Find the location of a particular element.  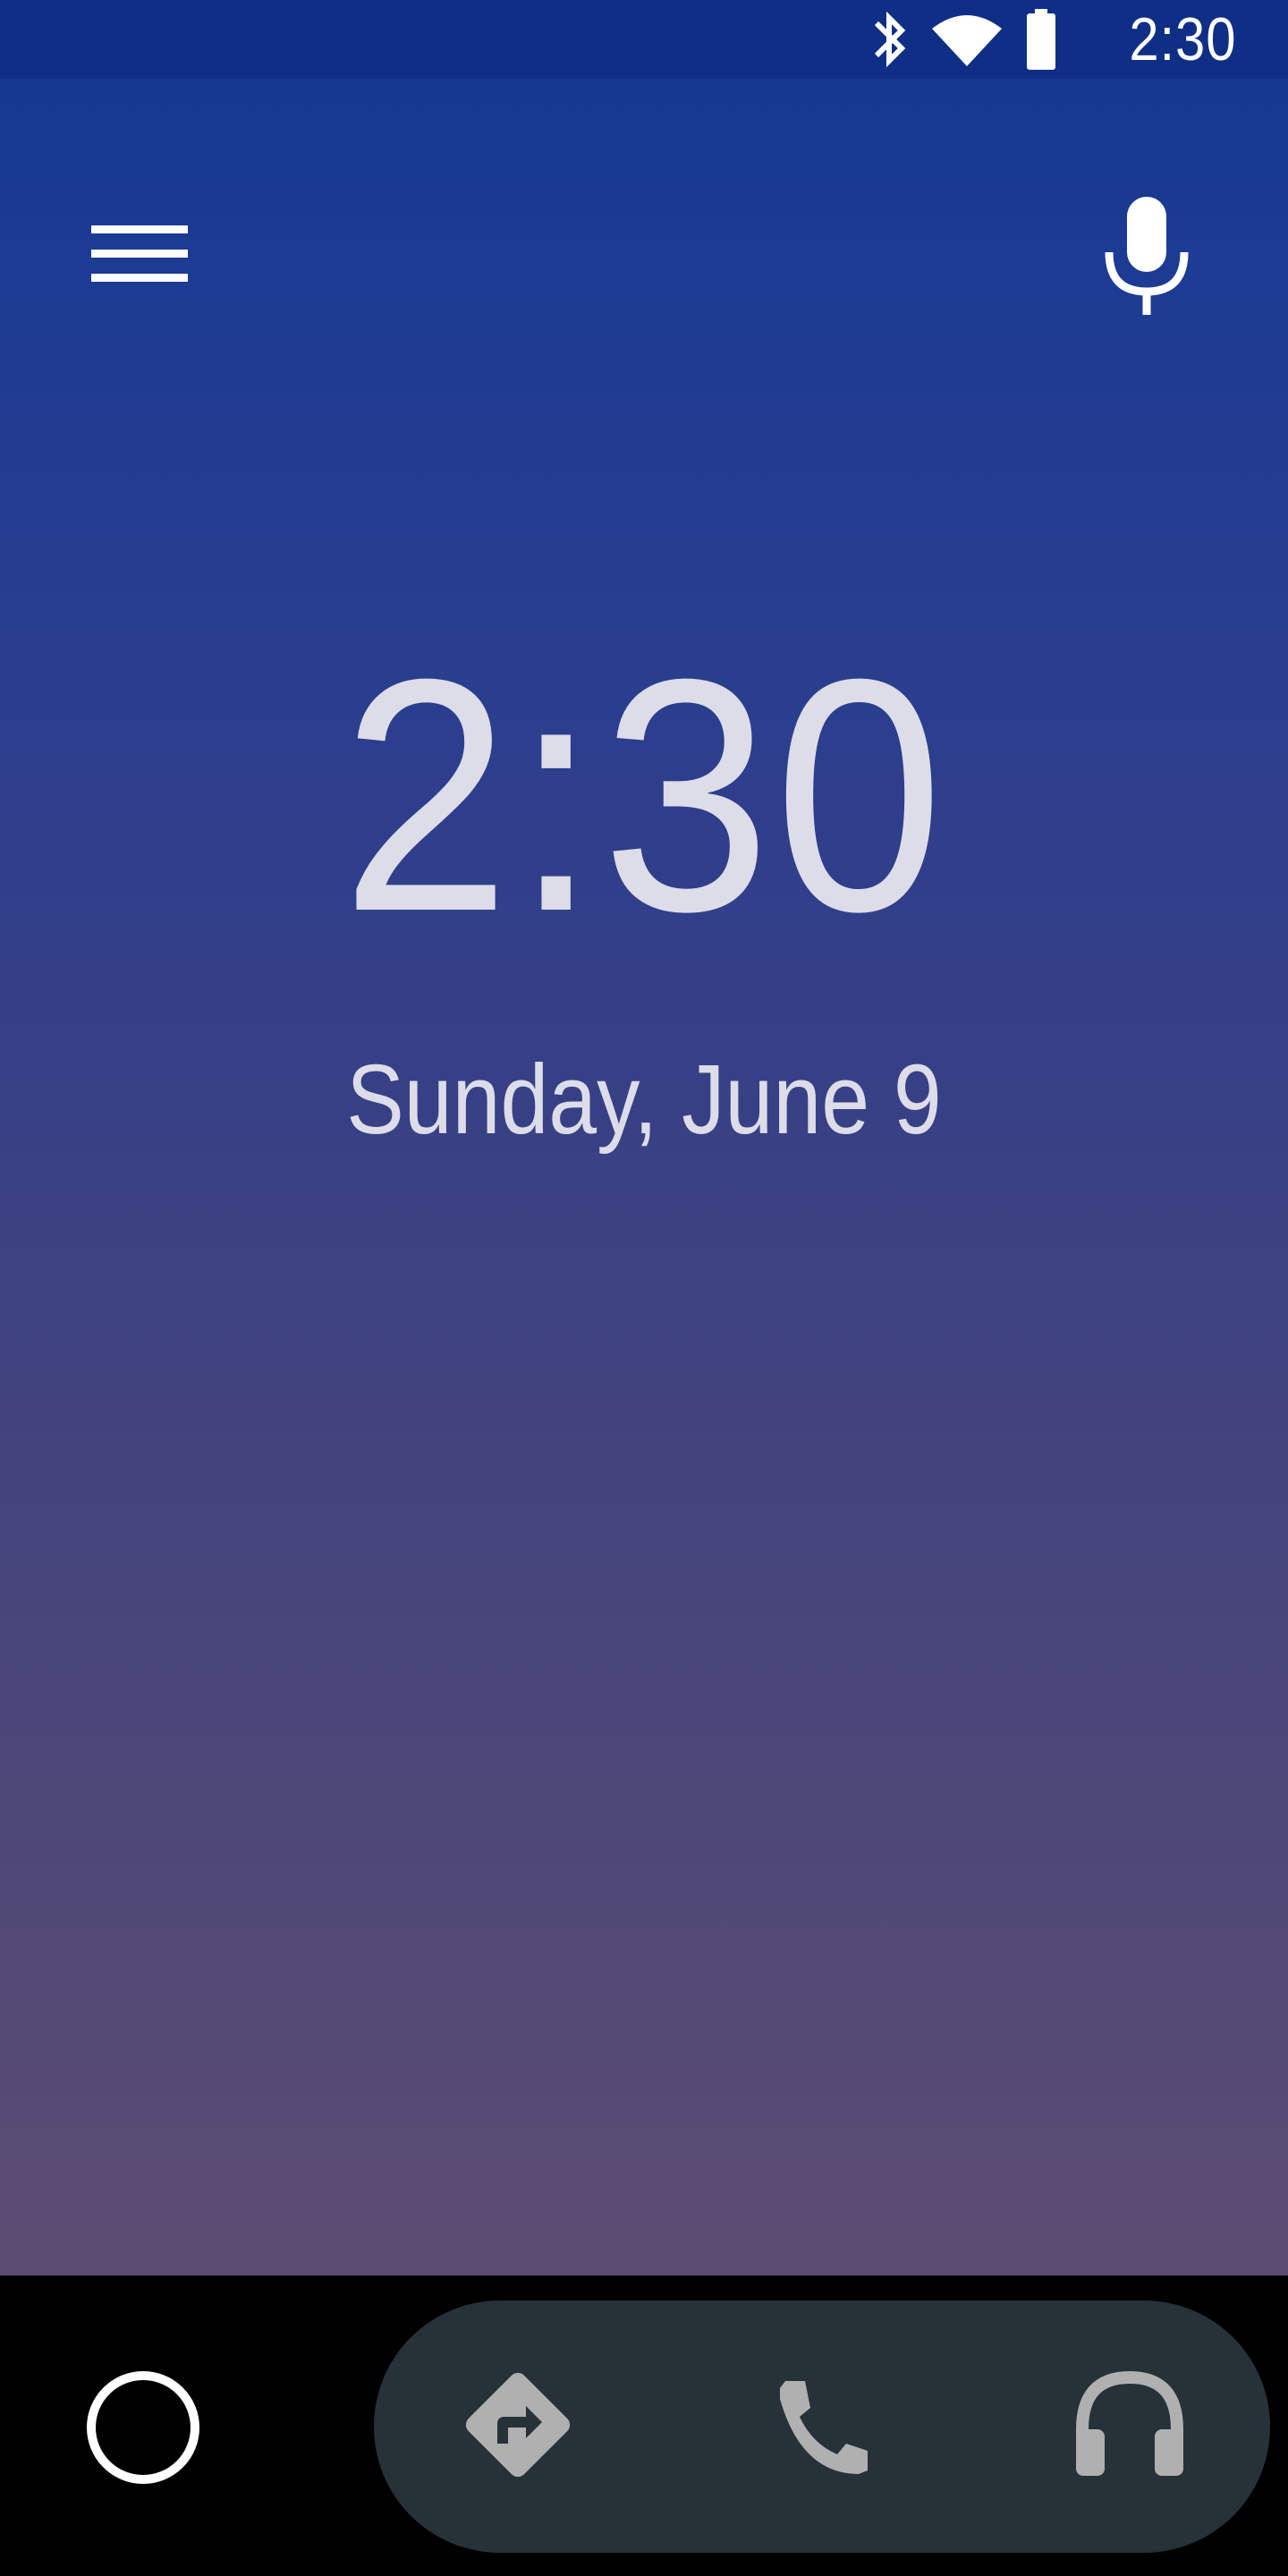

hamburger-menu-icon is located at coordinates (139, 253).